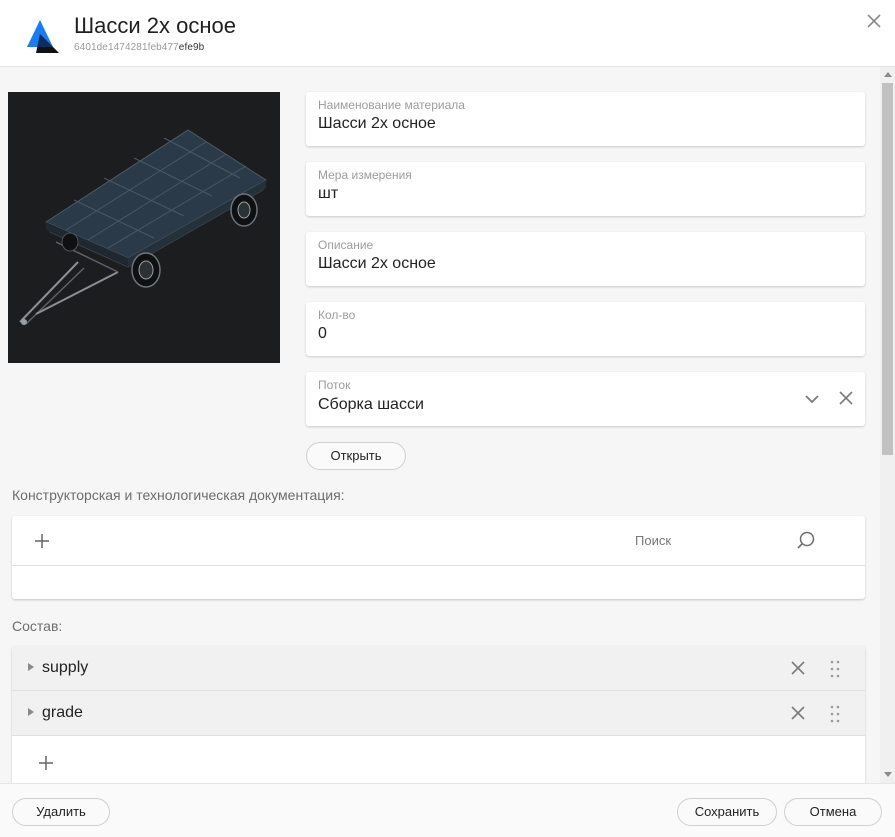 This screenshot has width=895, height=837. I want to click on clear-icon, so click(846, 398).